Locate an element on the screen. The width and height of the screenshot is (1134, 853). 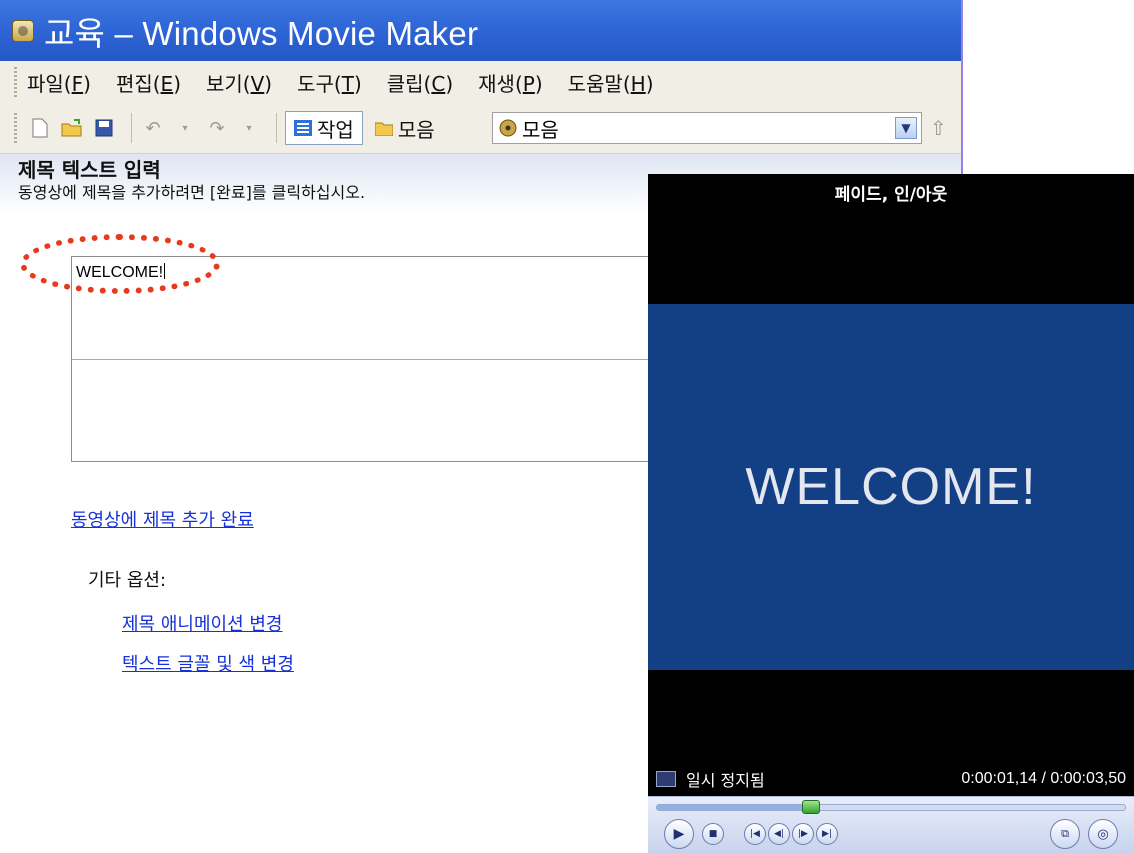
tasks-label: 작업 is located at coordinates (335, 129).